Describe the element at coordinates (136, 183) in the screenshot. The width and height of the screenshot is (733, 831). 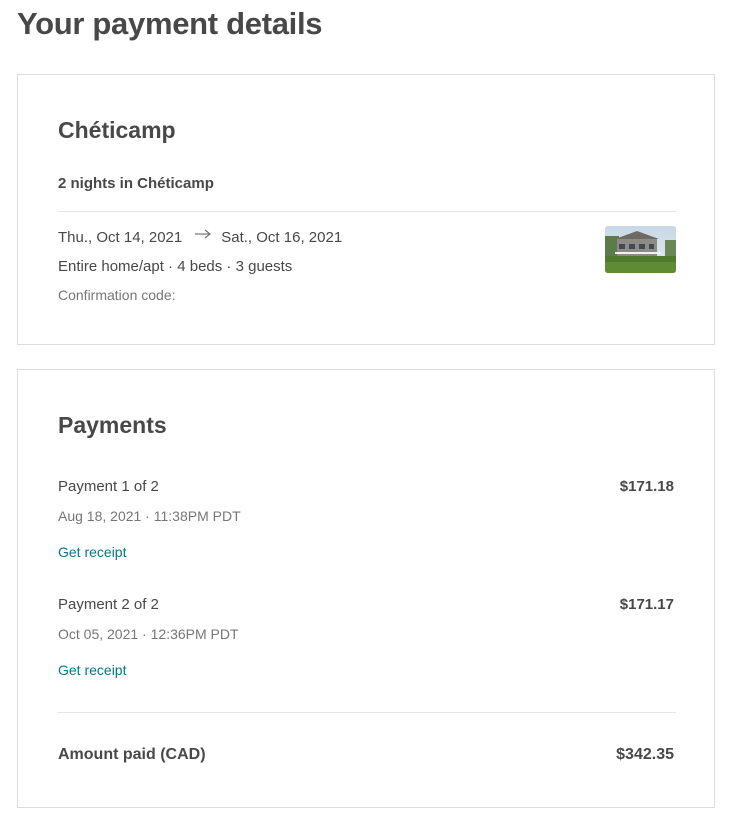
I see `nights-summary: 2 nights in Chéticamp` at that location.